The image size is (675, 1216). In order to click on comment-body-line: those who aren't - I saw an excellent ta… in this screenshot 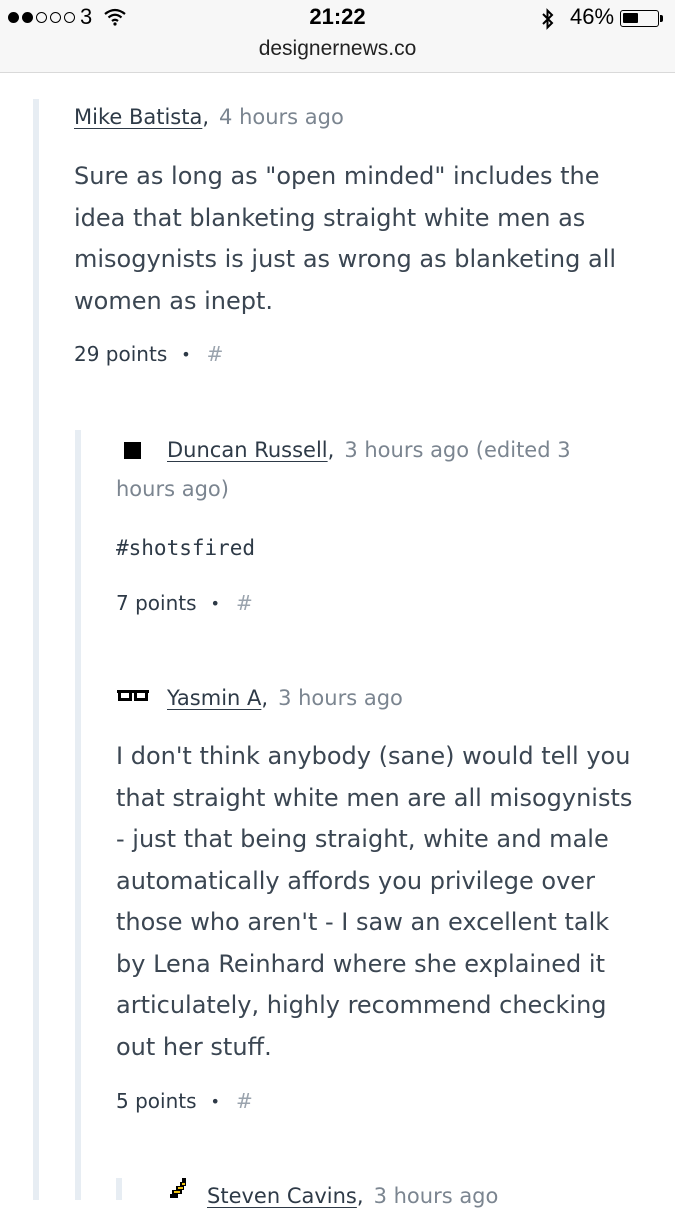, I will do `click(363, 922)`.